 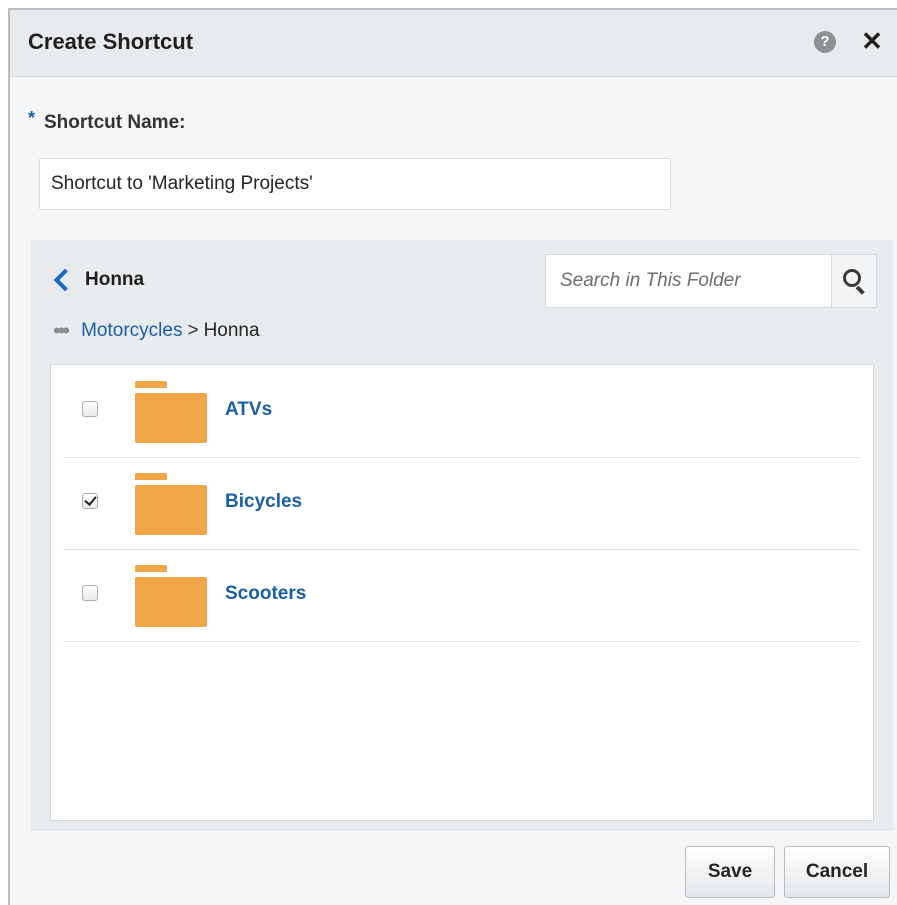 I want to click on search-input, so click(x=688, y=281).